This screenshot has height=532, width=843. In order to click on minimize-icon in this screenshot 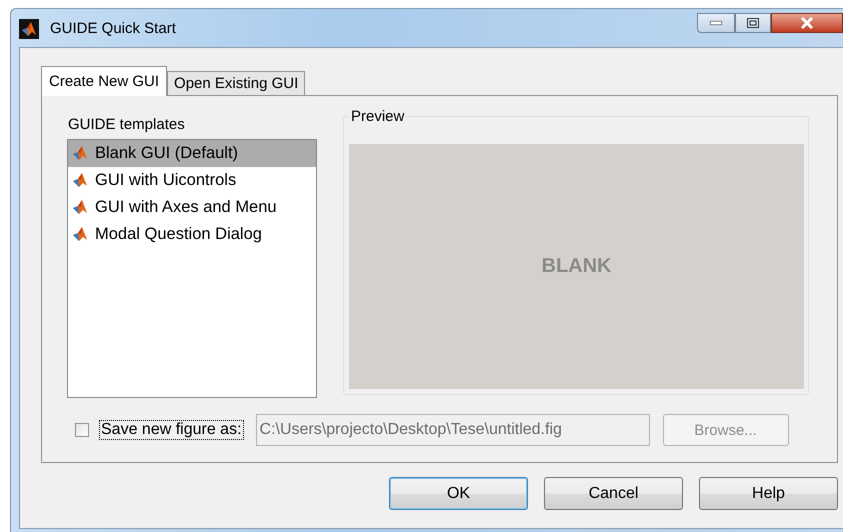, I will do `click(716, 23)`.